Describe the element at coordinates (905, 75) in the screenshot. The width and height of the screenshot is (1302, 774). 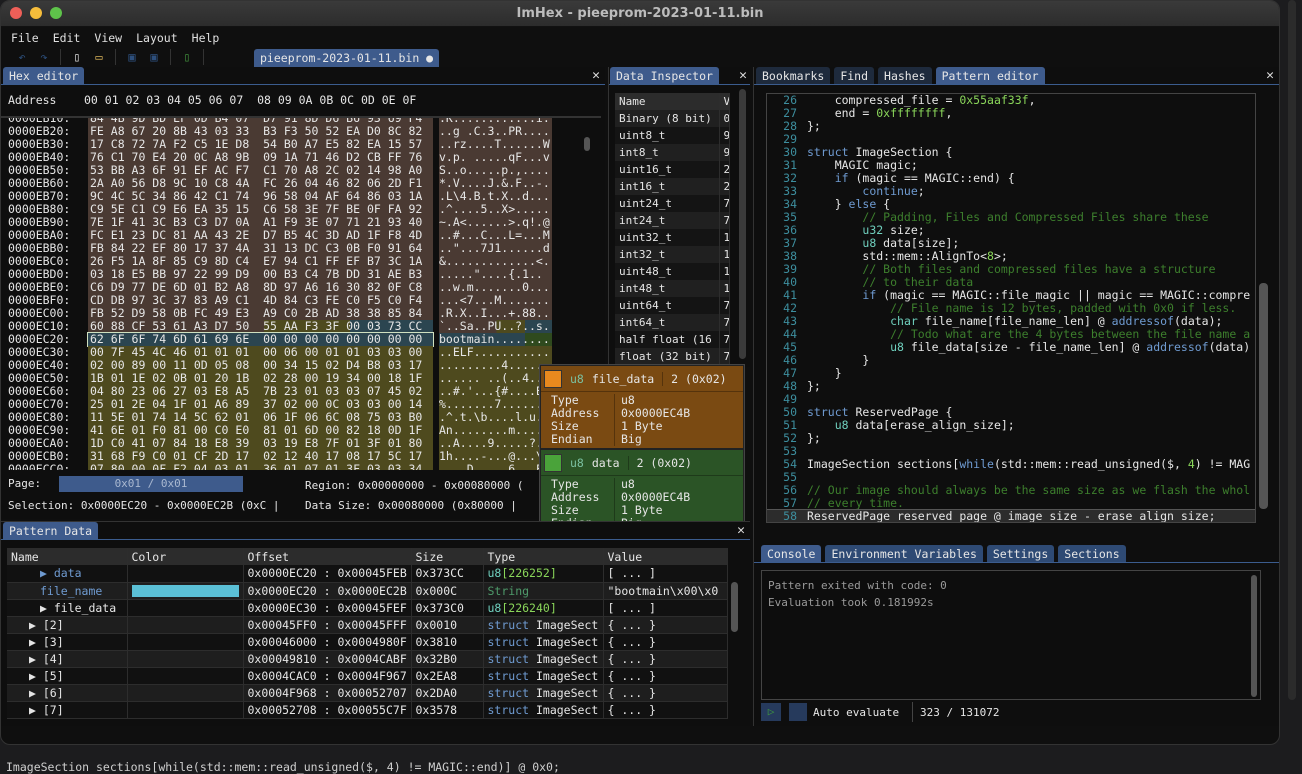
I see `tab-hashes: Hashes` at that location.